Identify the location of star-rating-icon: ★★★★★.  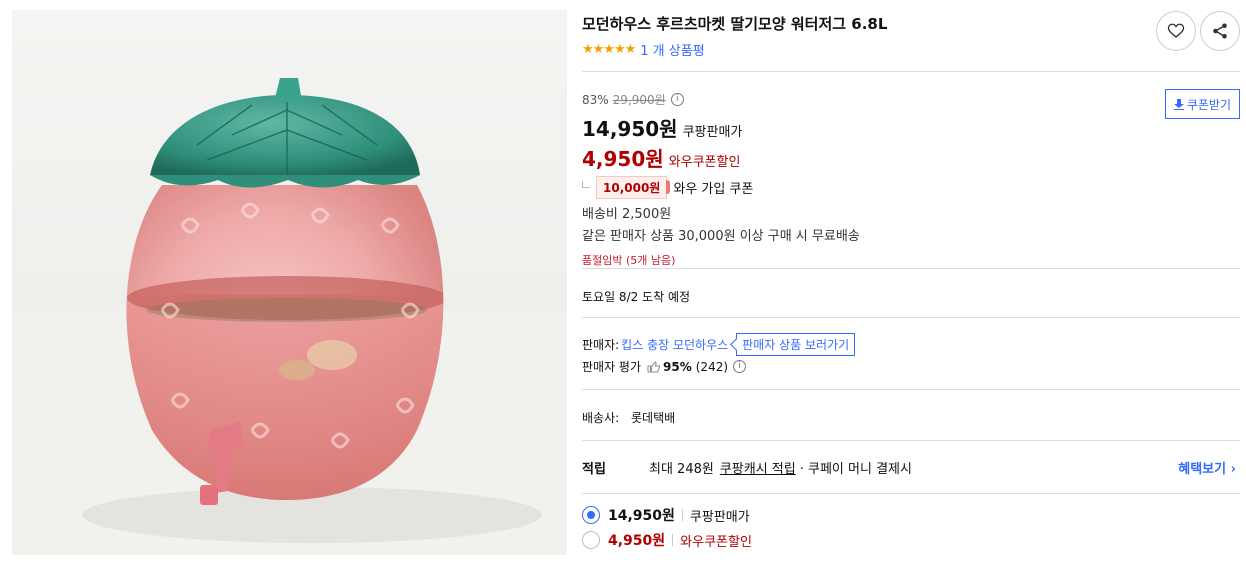
(609, 49).